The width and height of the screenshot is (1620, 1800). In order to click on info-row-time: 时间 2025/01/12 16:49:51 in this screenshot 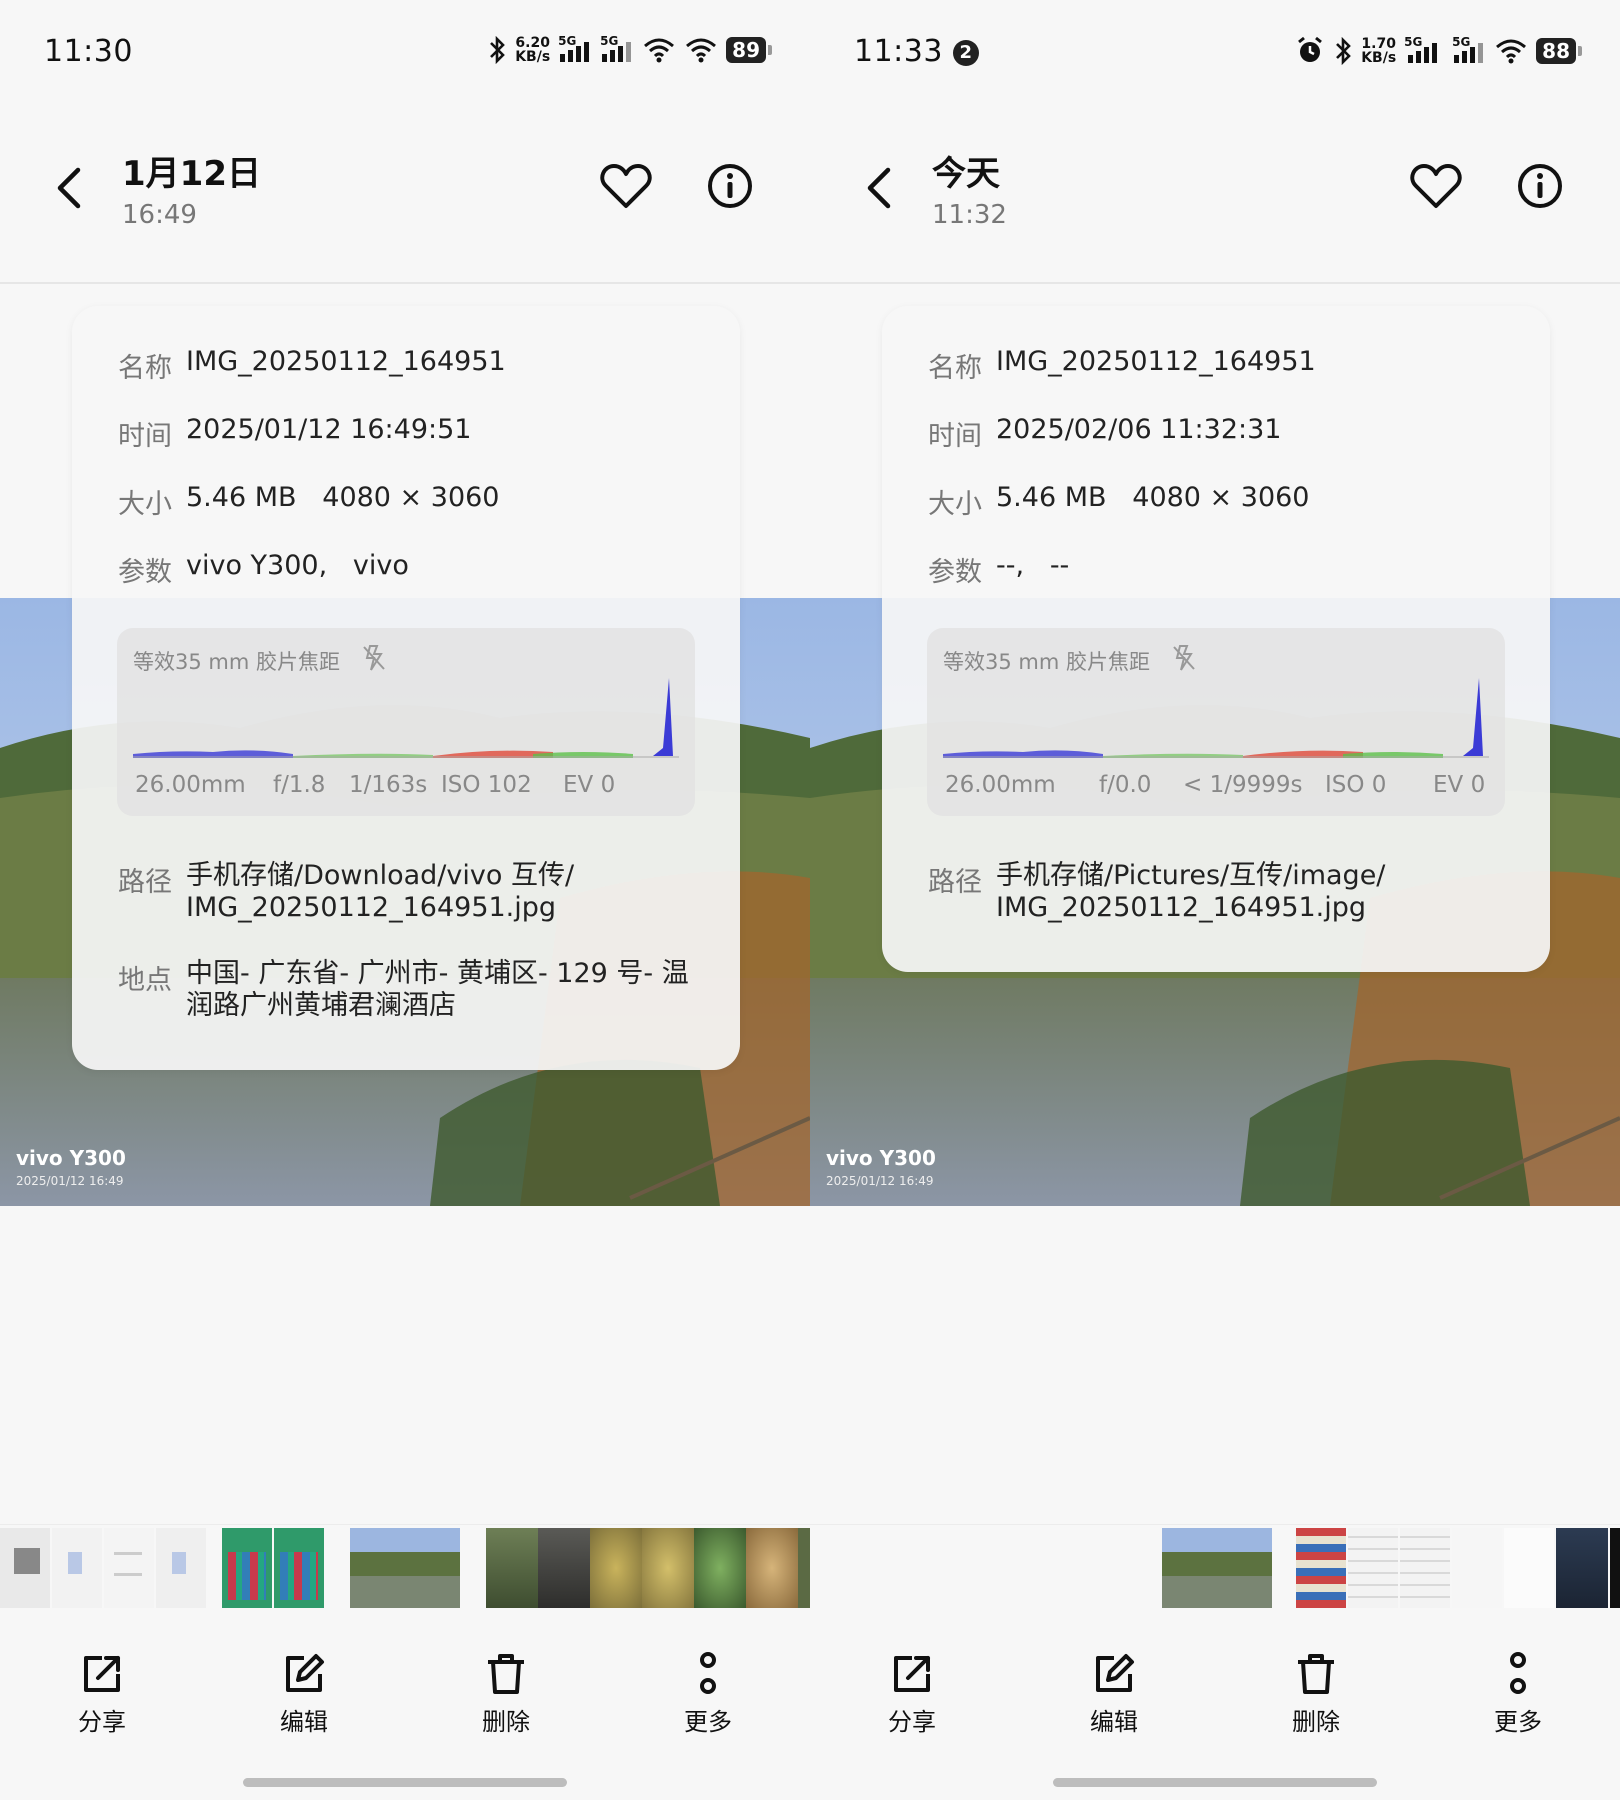, I will do `click(295, 433)`.